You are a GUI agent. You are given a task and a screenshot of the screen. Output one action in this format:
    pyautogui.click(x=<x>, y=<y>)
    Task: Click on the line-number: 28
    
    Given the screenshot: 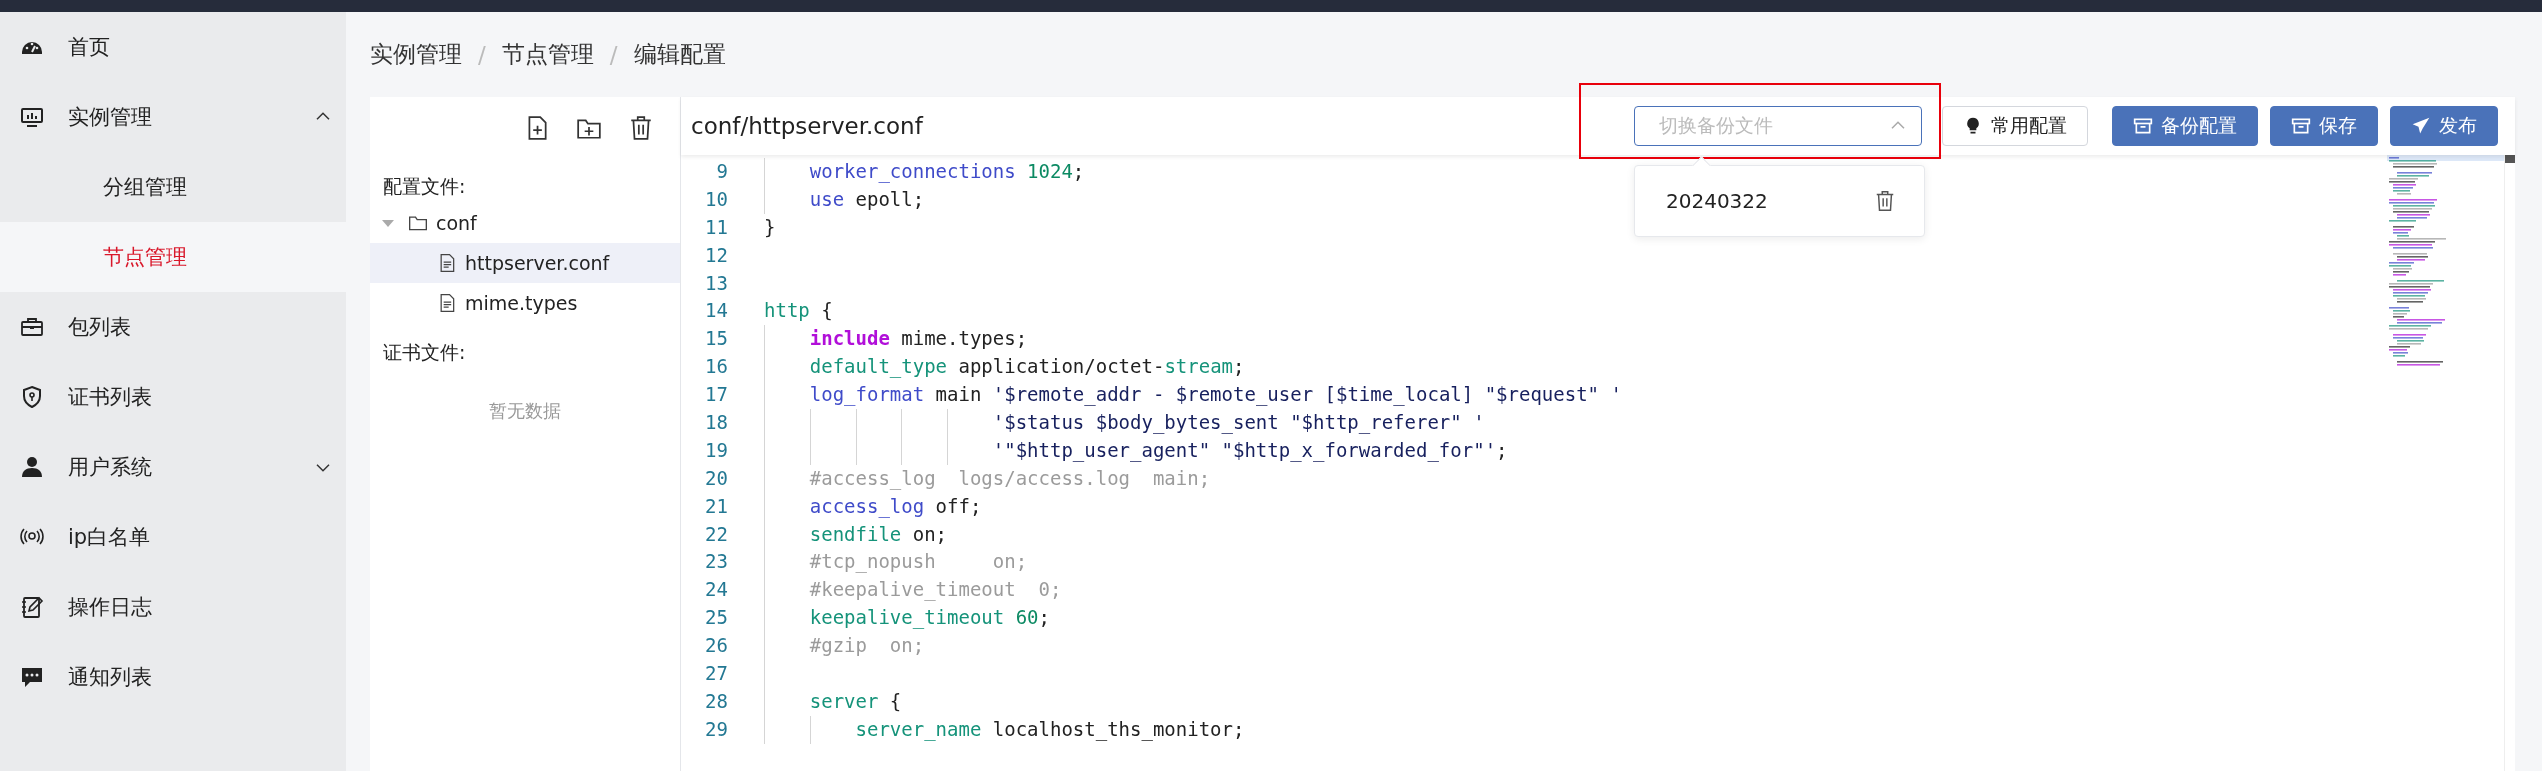 What is the action you would take?
    pyautogui.click(x=716, y=701)
    